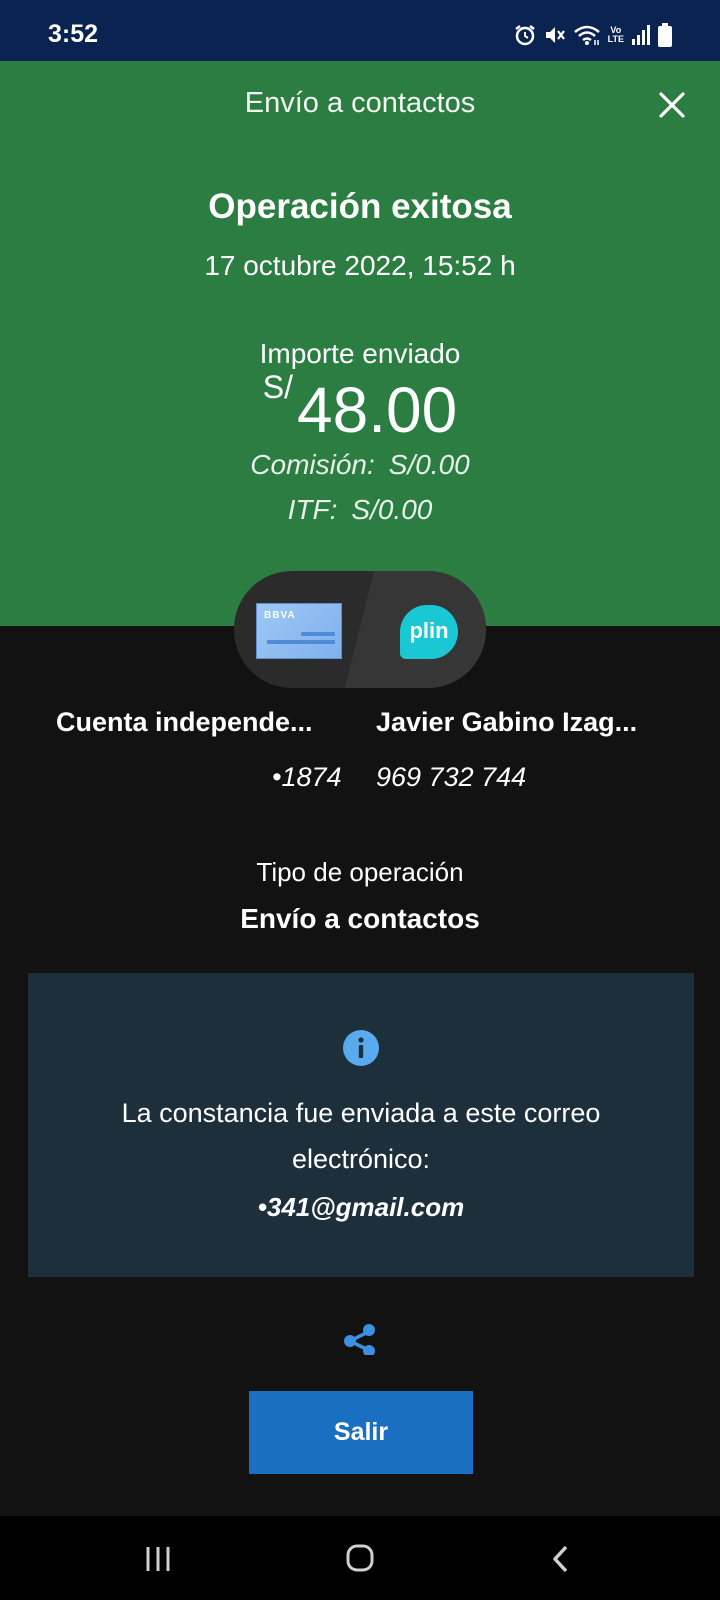 The height and width of the screenshot is (1600, 720). I want to click on operation-type-value: Envío a contactos, so click(360, 918).